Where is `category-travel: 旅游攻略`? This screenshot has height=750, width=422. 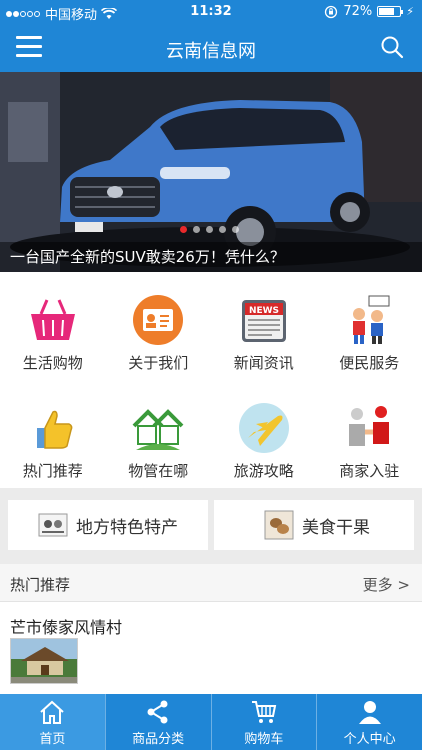 category-travel: 旅游攻略 is located at coordinates (264, 434).